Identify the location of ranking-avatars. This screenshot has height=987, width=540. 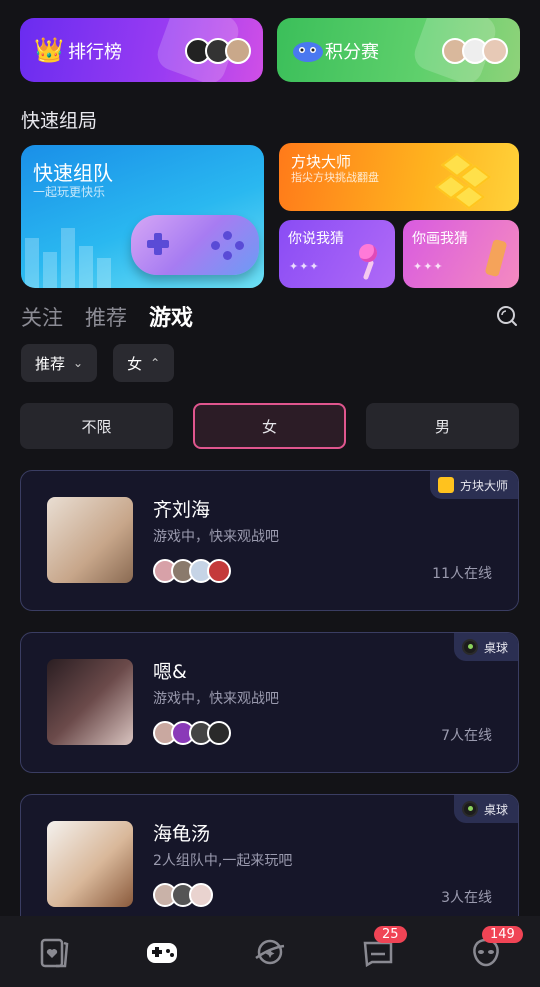
(218, 51).